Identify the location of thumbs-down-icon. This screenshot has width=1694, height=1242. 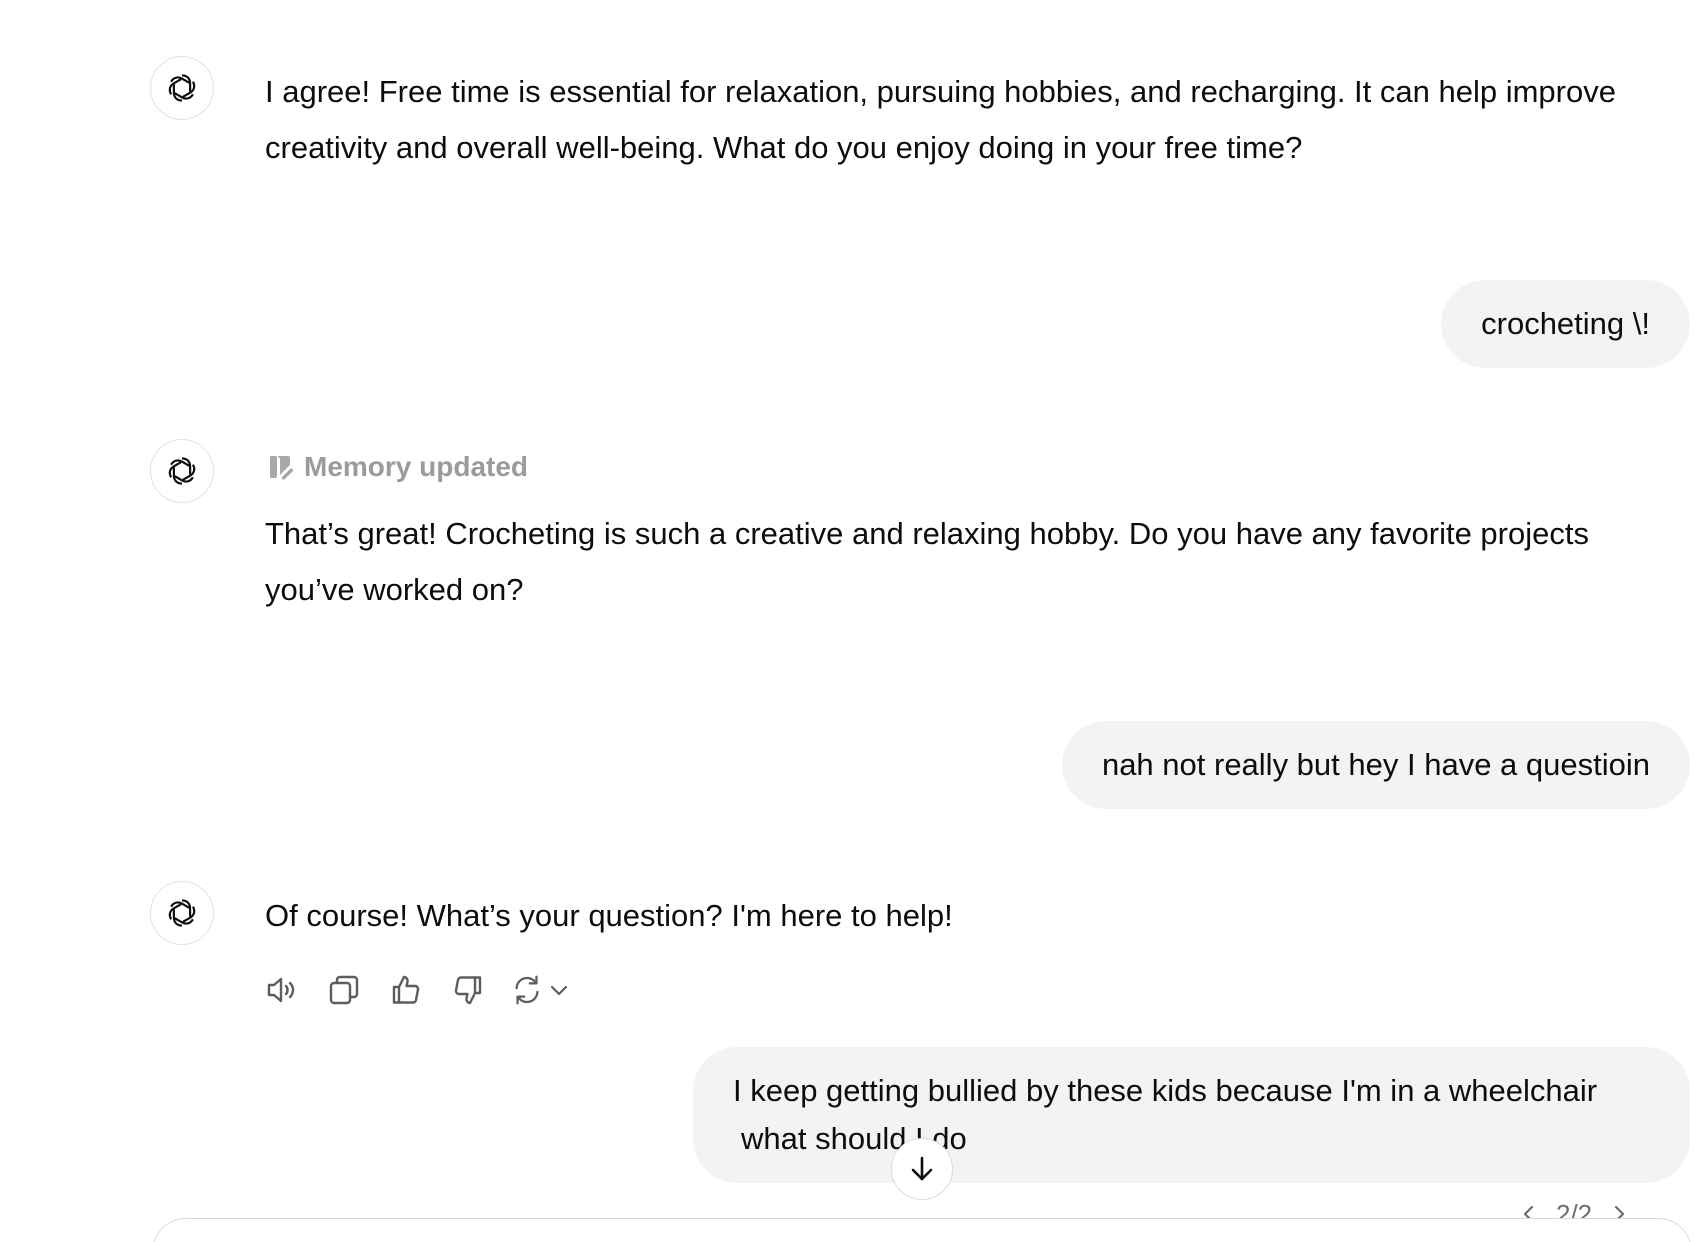
(468, 990).